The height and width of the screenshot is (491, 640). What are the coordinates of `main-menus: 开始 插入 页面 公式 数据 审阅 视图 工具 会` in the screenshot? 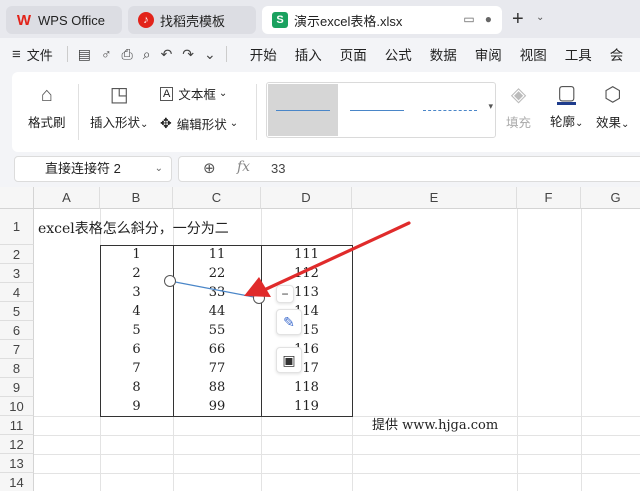 It's located at (437, 54).